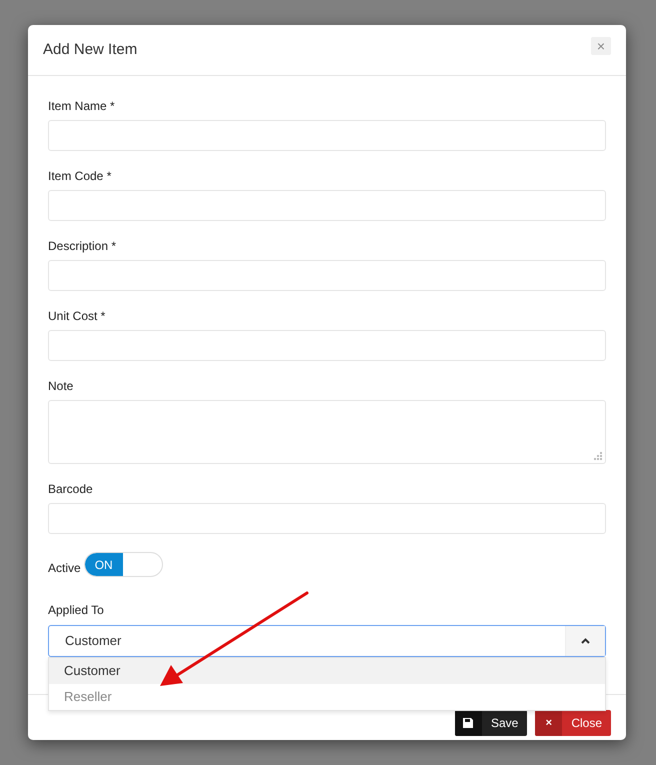  Describe the element at coordinates (598, 456) in the screenshot. I see `resize-handle-icon` at that location.